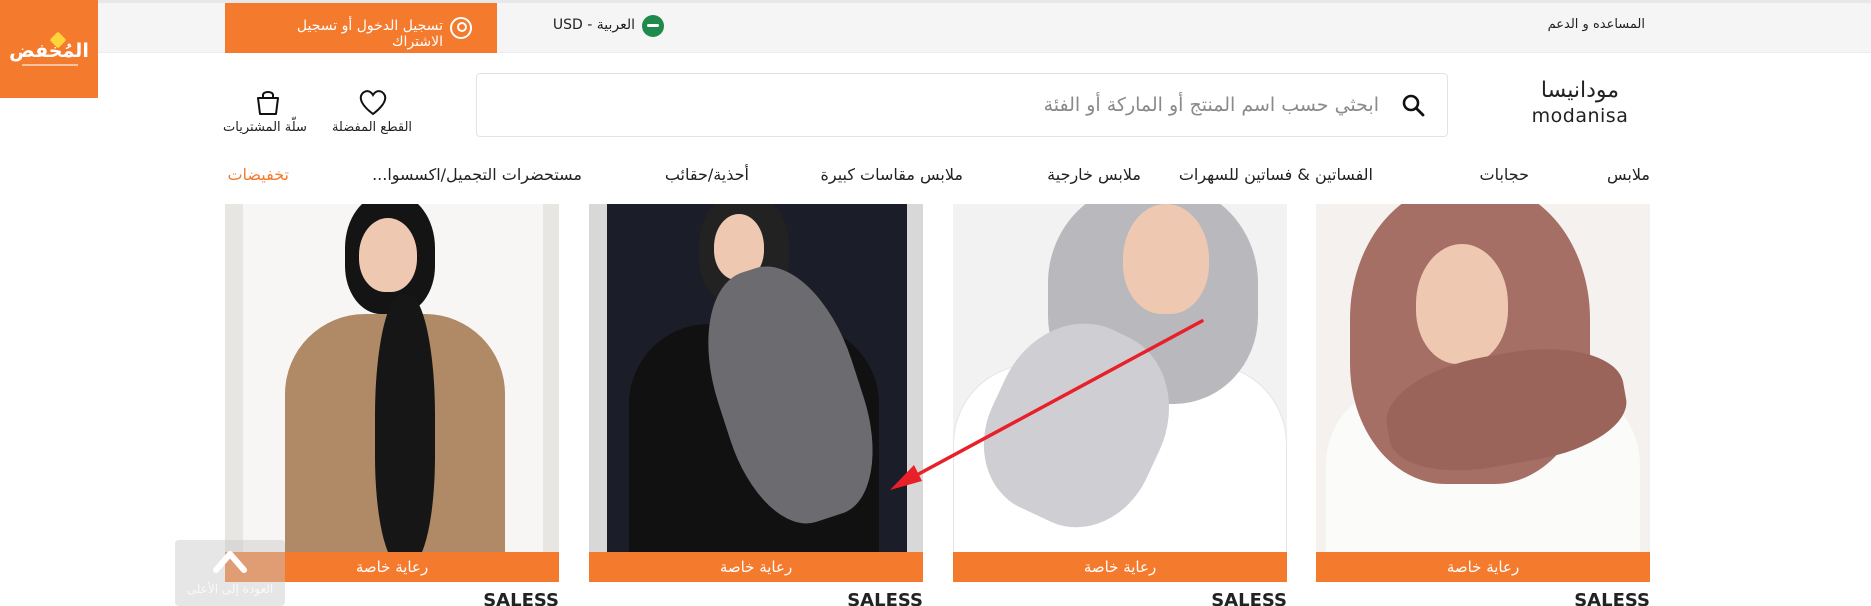 This screenshot has height=606, width=1871. Describe the element at coordinates (1504, 174) in the screenshot. I see `nav-item-hijabs: حجابات` at that location.